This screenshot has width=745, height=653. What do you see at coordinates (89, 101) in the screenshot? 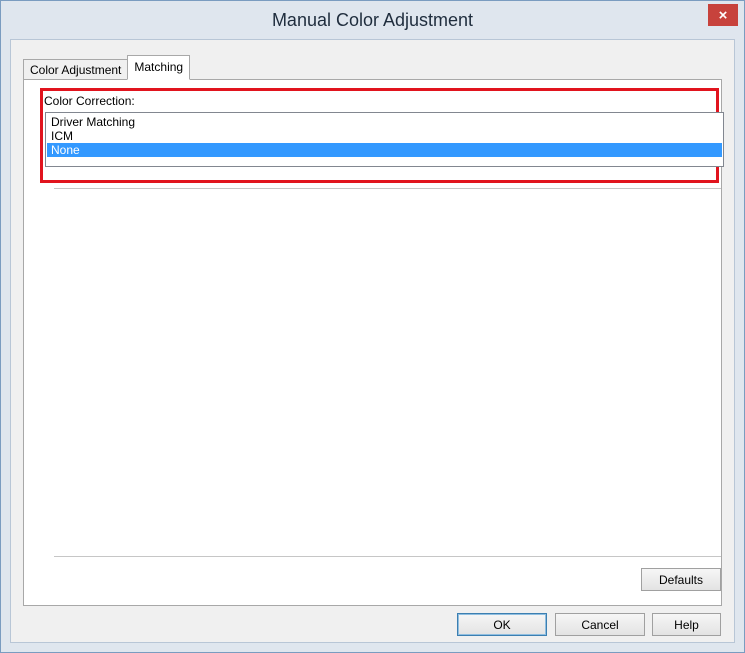
I see `color-correction-label: Color Correction:` at bounding box center [89, 101].